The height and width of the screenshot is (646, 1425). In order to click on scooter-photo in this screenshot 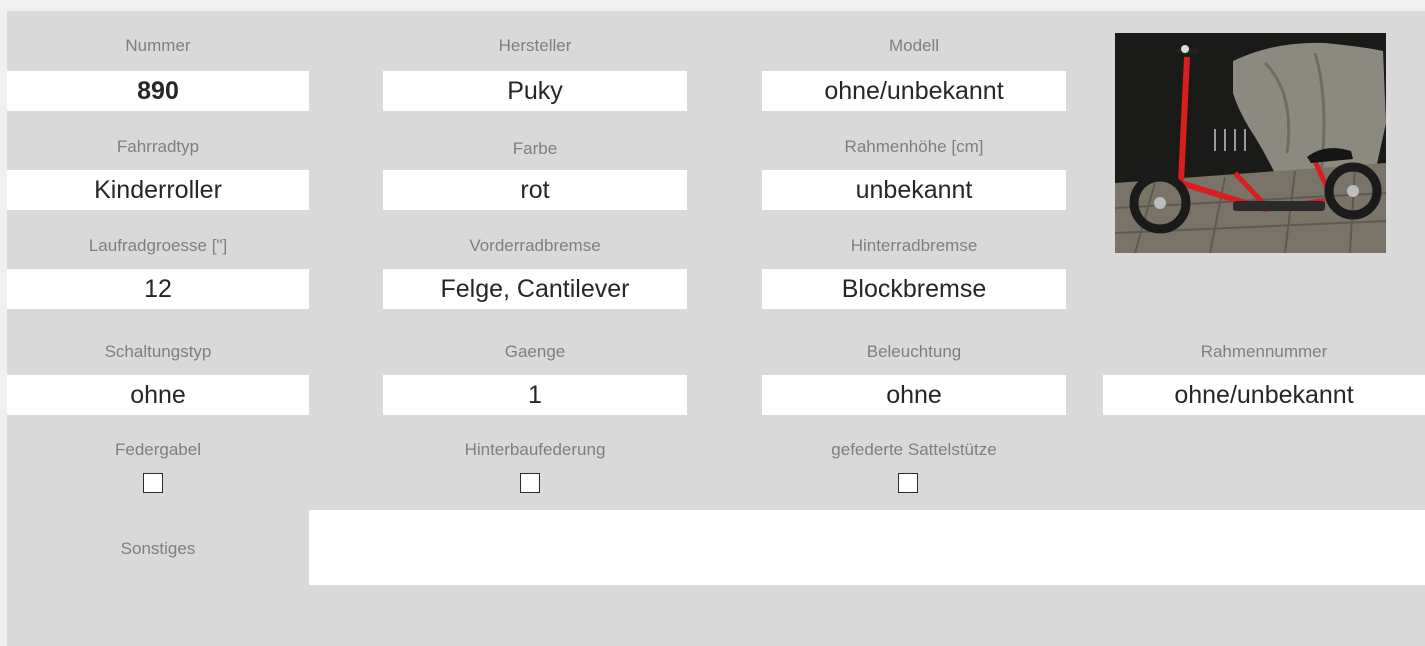, I will do `click(1250, 143)`.